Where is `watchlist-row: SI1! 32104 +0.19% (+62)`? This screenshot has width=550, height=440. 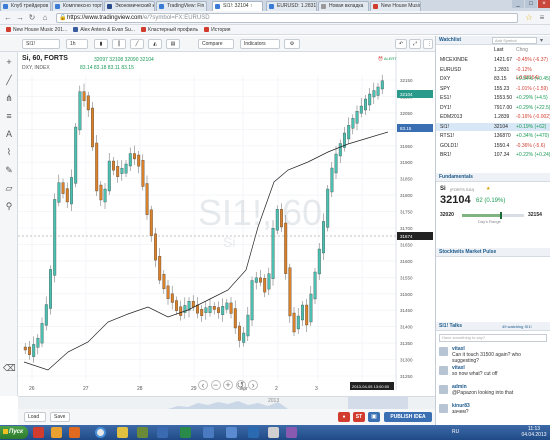 watchlist-row: SI1! 32104 +0.19% (+62) is located at coordinates (493, 126).